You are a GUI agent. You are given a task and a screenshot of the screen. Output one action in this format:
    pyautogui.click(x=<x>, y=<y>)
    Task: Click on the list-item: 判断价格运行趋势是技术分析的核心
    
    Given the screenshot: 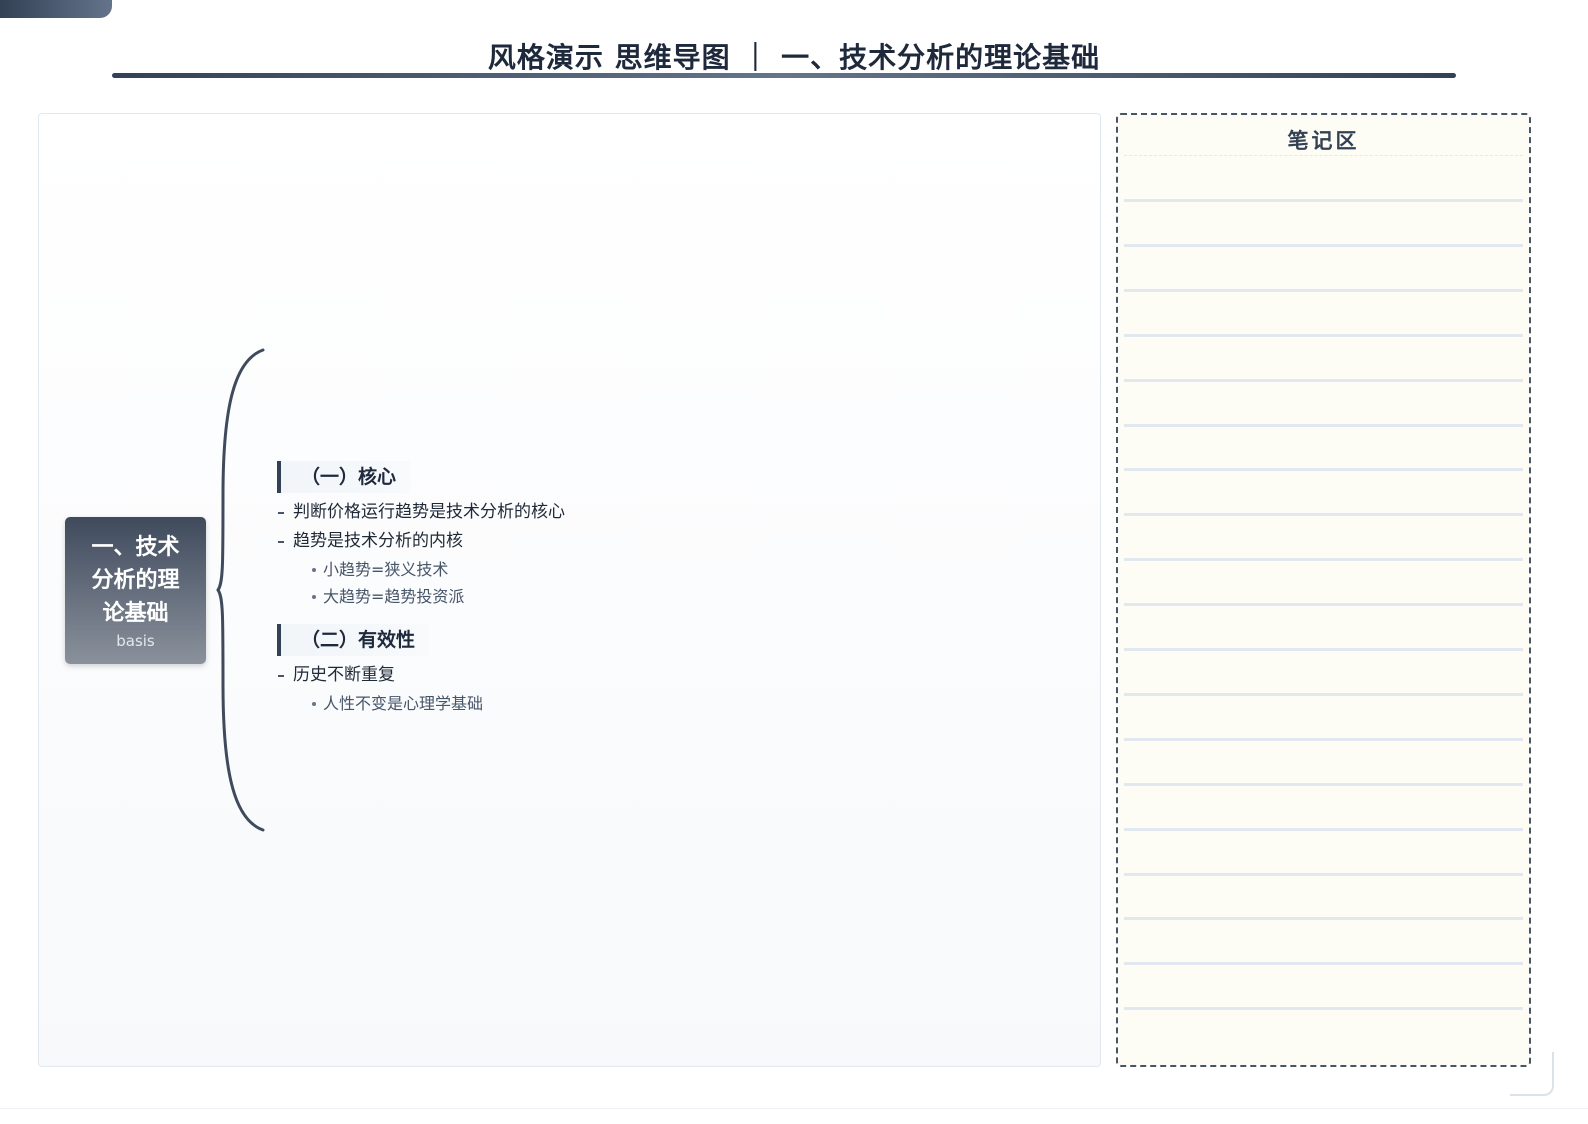 What is the action you would take?
    pyautogui.click(x=421, y=512)
    